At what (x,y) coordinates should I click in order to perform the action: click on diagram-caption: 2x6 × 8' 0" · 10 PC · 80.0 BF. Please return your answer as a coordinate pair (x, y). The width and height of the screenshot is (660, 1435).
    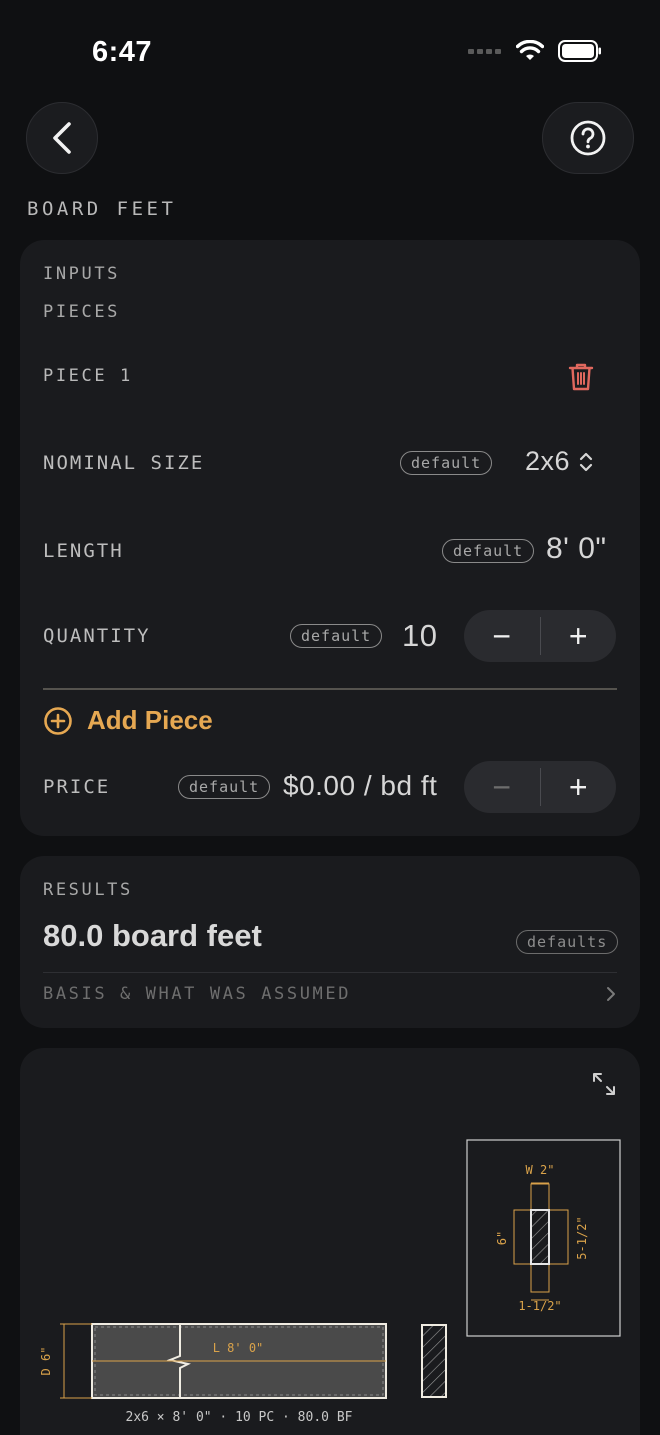
    Looking at the image, I should click on (239, 1417).